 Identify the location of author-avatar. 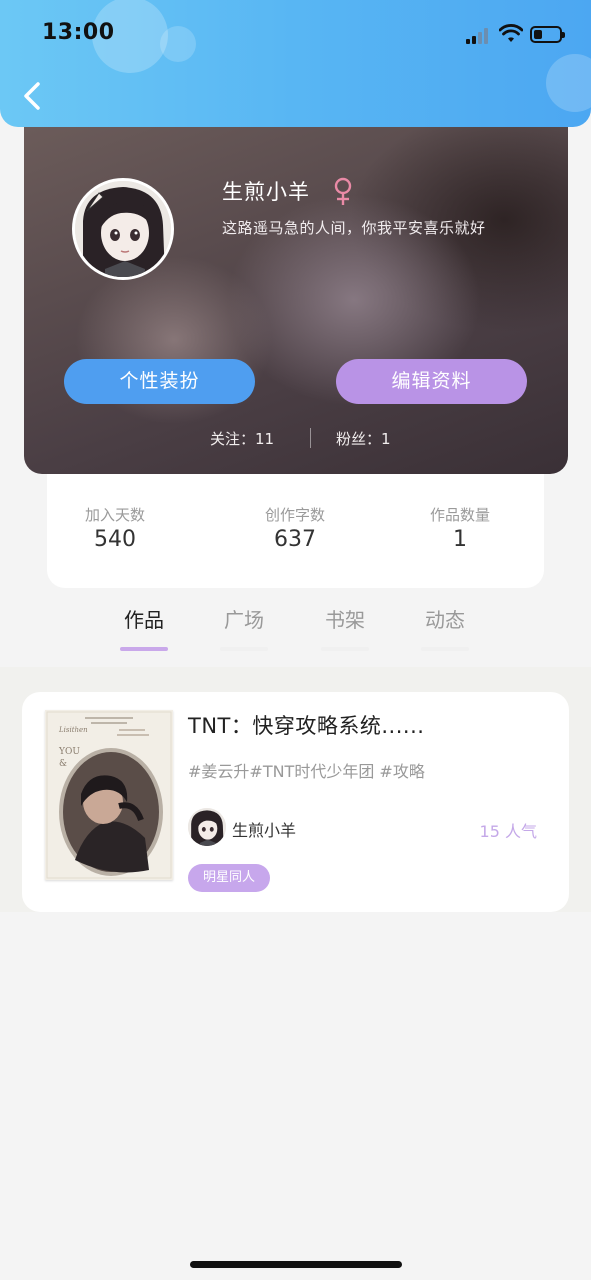
(207, 827).